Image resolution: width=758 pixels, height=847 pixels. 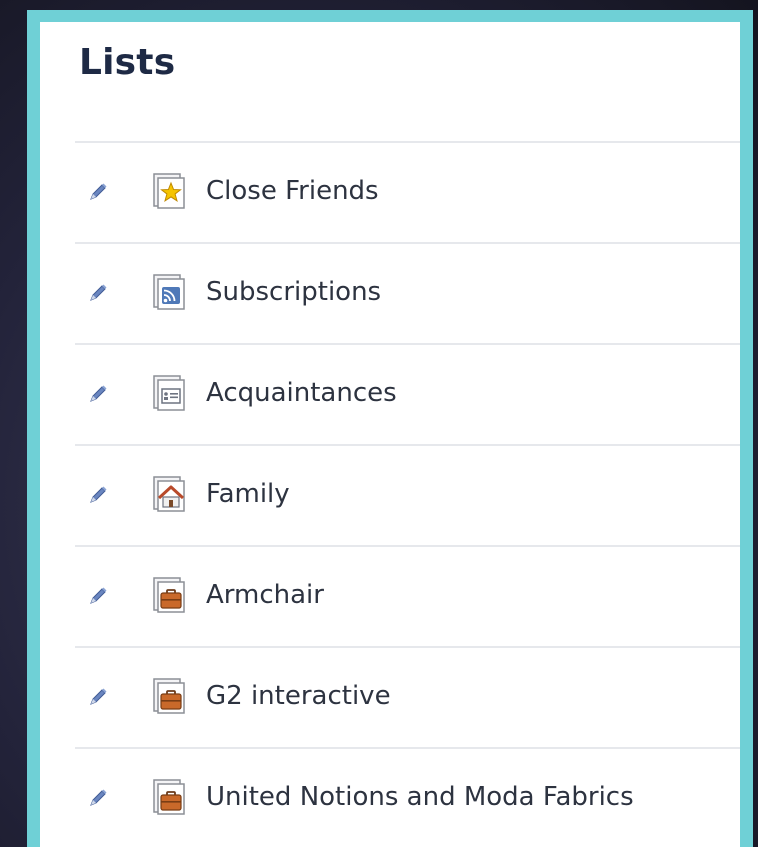 I want to click on list-label: Acquaintances, so click(x=301, y=393).